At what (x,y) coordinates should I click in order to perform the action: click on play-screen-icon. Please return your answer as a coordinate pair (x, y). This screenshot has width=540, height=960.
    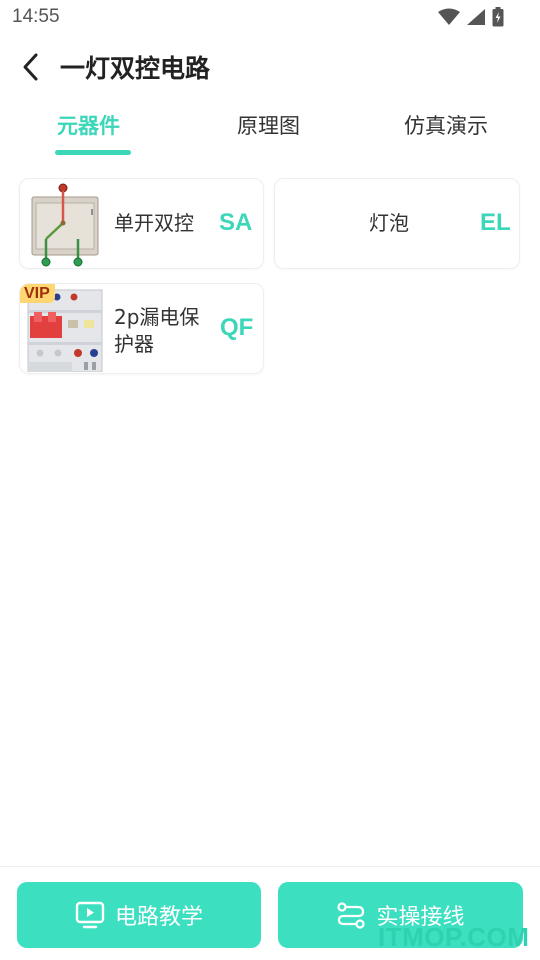
    Looking at the image, I should click on (90, 915).